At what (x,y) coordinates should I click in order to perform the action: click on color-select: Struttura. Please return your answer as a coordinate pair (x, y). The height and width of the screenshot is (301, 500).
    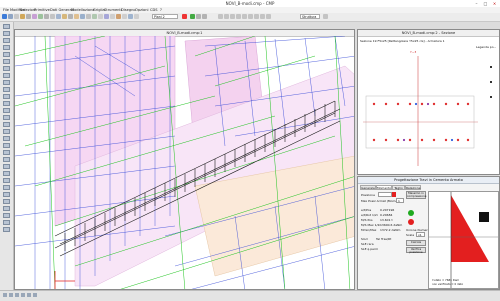
    Looking at the image, I should click on (310, 16).